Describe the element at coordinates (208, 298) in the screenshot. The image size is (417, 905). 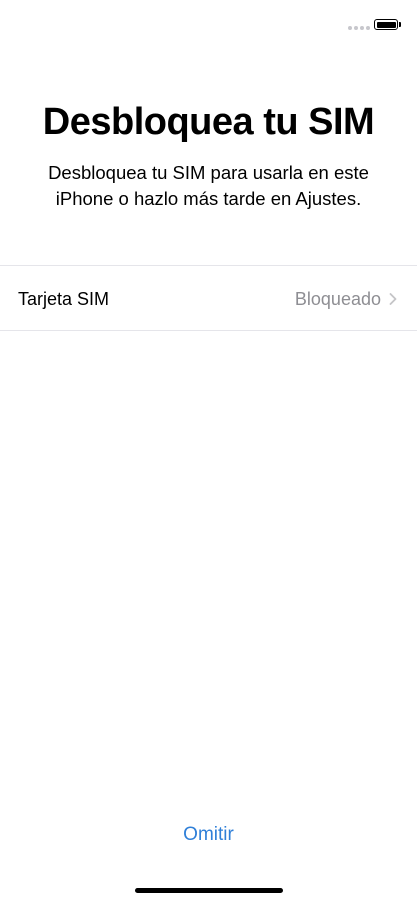
I see `sim-card-row: Tarjeta SIM Bloqueado` at that location.